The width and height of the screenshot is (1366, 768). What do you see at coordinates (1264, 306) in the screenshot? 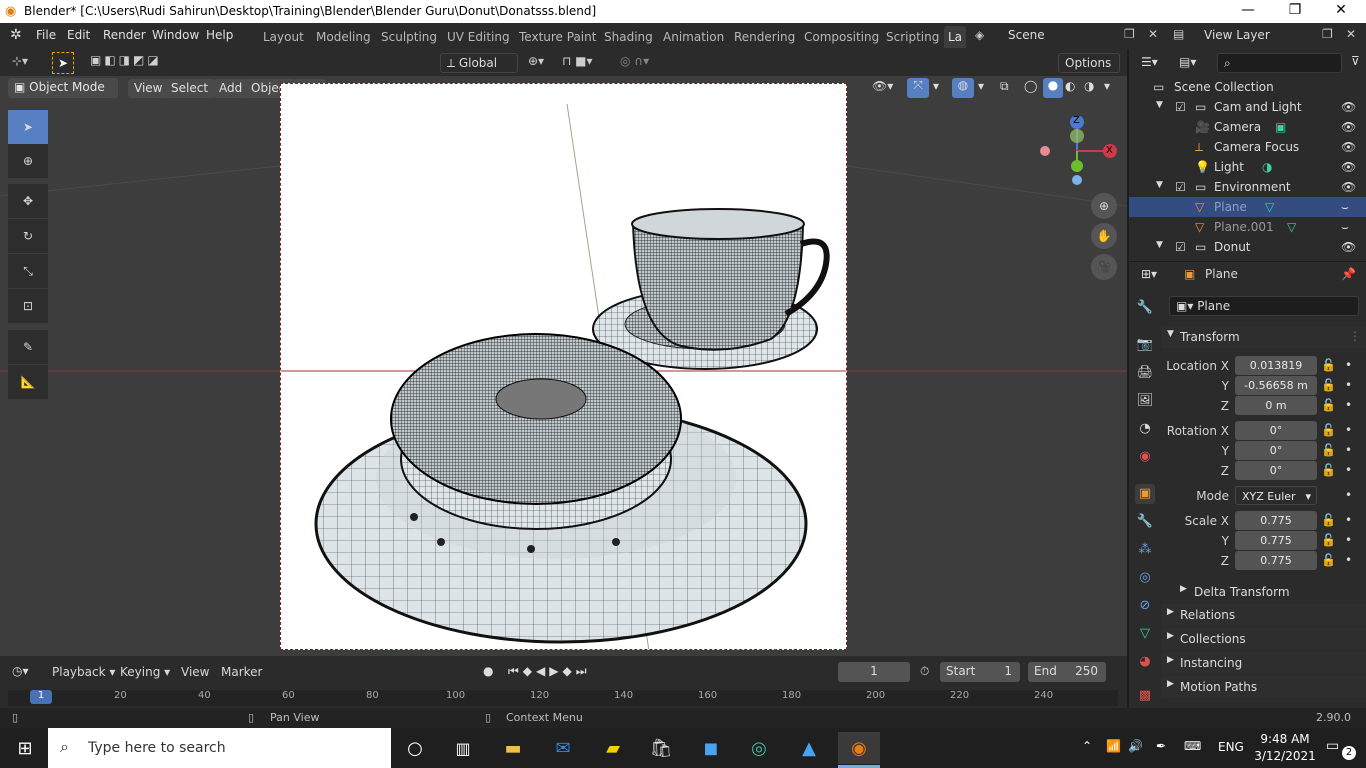
I see `object-name-field: ▣▾ Plane` at bounding box center [1264, 306].